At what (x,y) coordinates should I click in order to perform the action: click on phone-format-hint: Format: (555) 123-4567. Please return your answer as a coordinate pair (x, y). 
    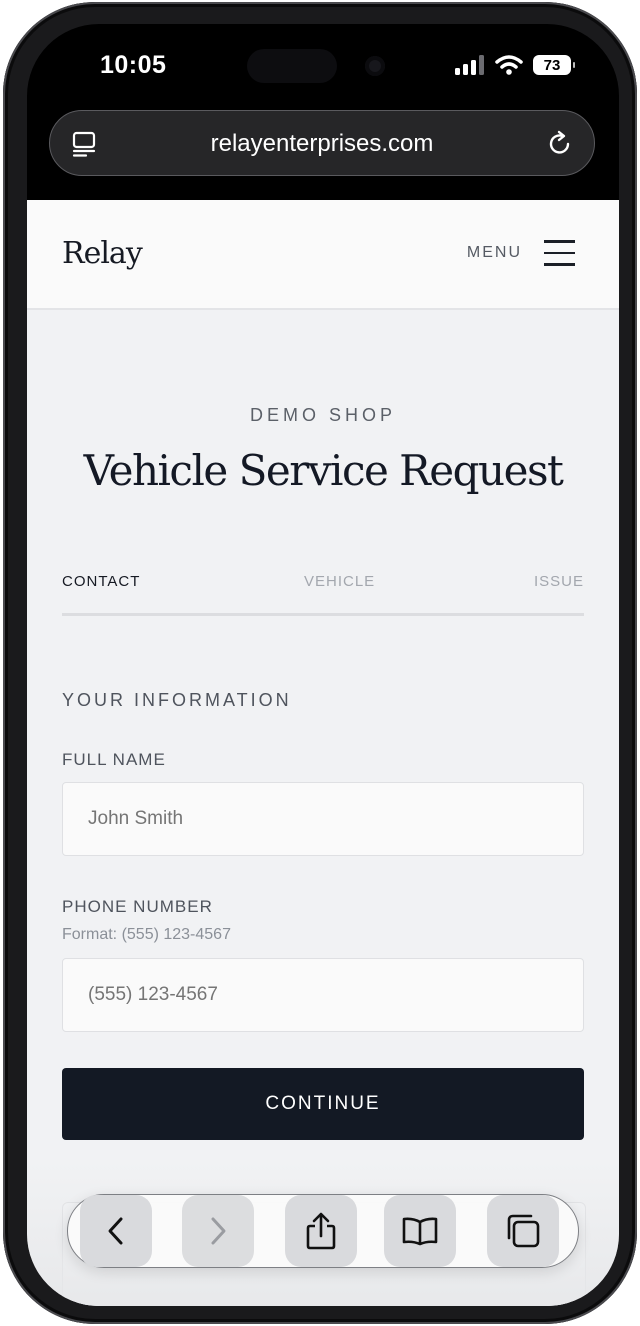
    Looking at the image, I should click on (146, 934).